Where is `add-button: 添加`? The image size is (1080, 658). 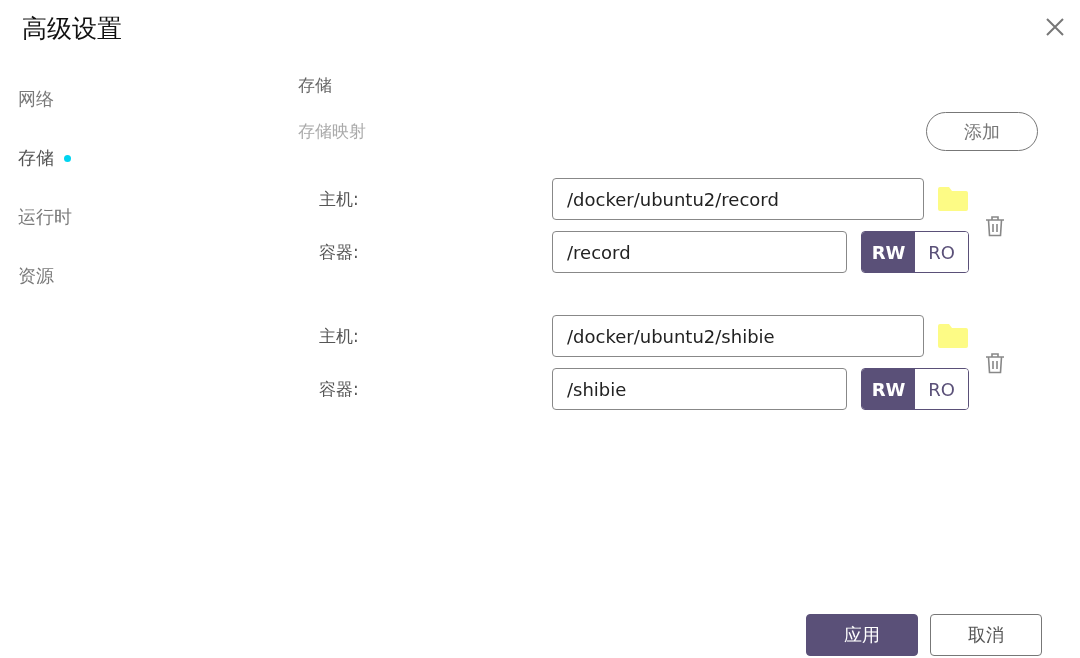
add-button: 添加 is located at coordinates (982, 131).